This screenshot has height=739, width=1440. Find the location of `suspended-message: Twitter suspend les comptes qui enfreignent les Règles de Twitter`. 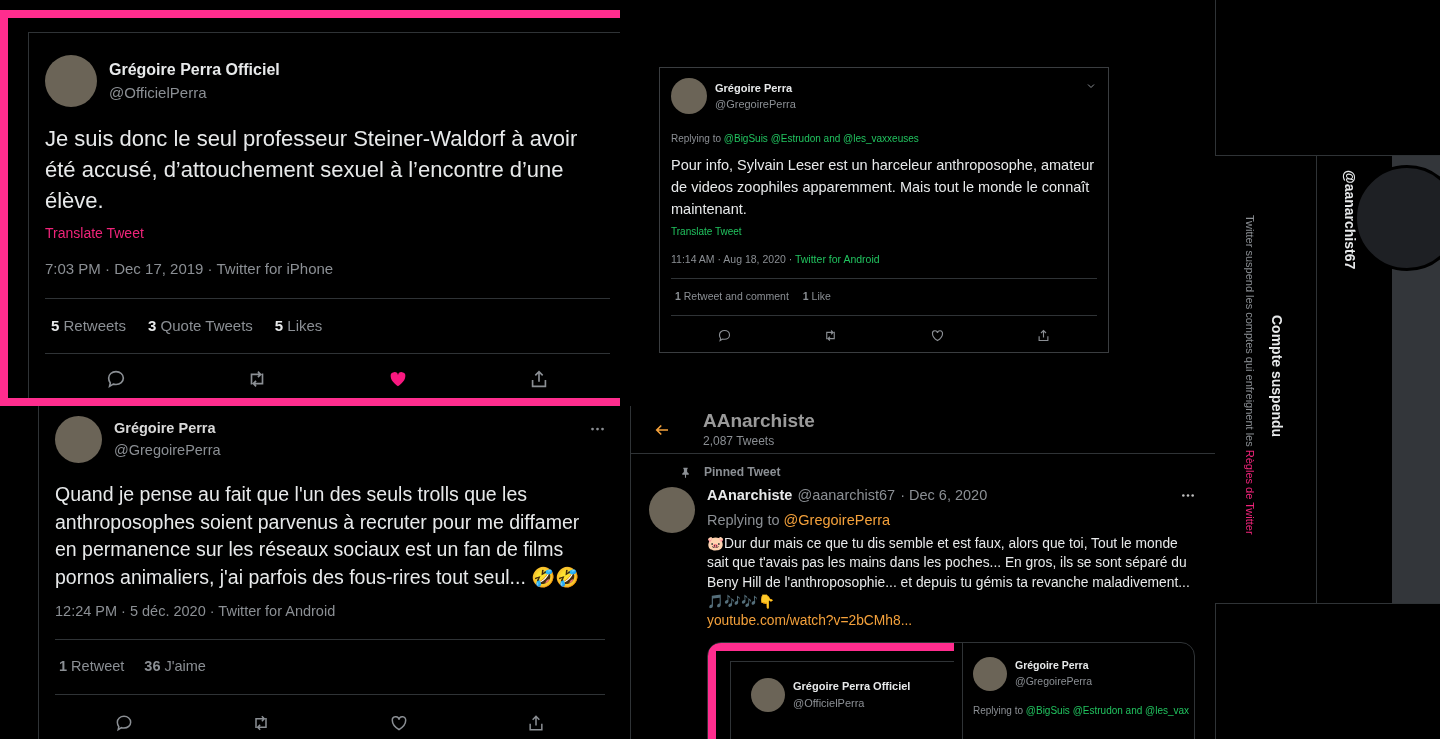

suspended-message: Twitter suspend les comptes qui enfreignent les Règles de Twitter is located at coordinates (1249, 376).